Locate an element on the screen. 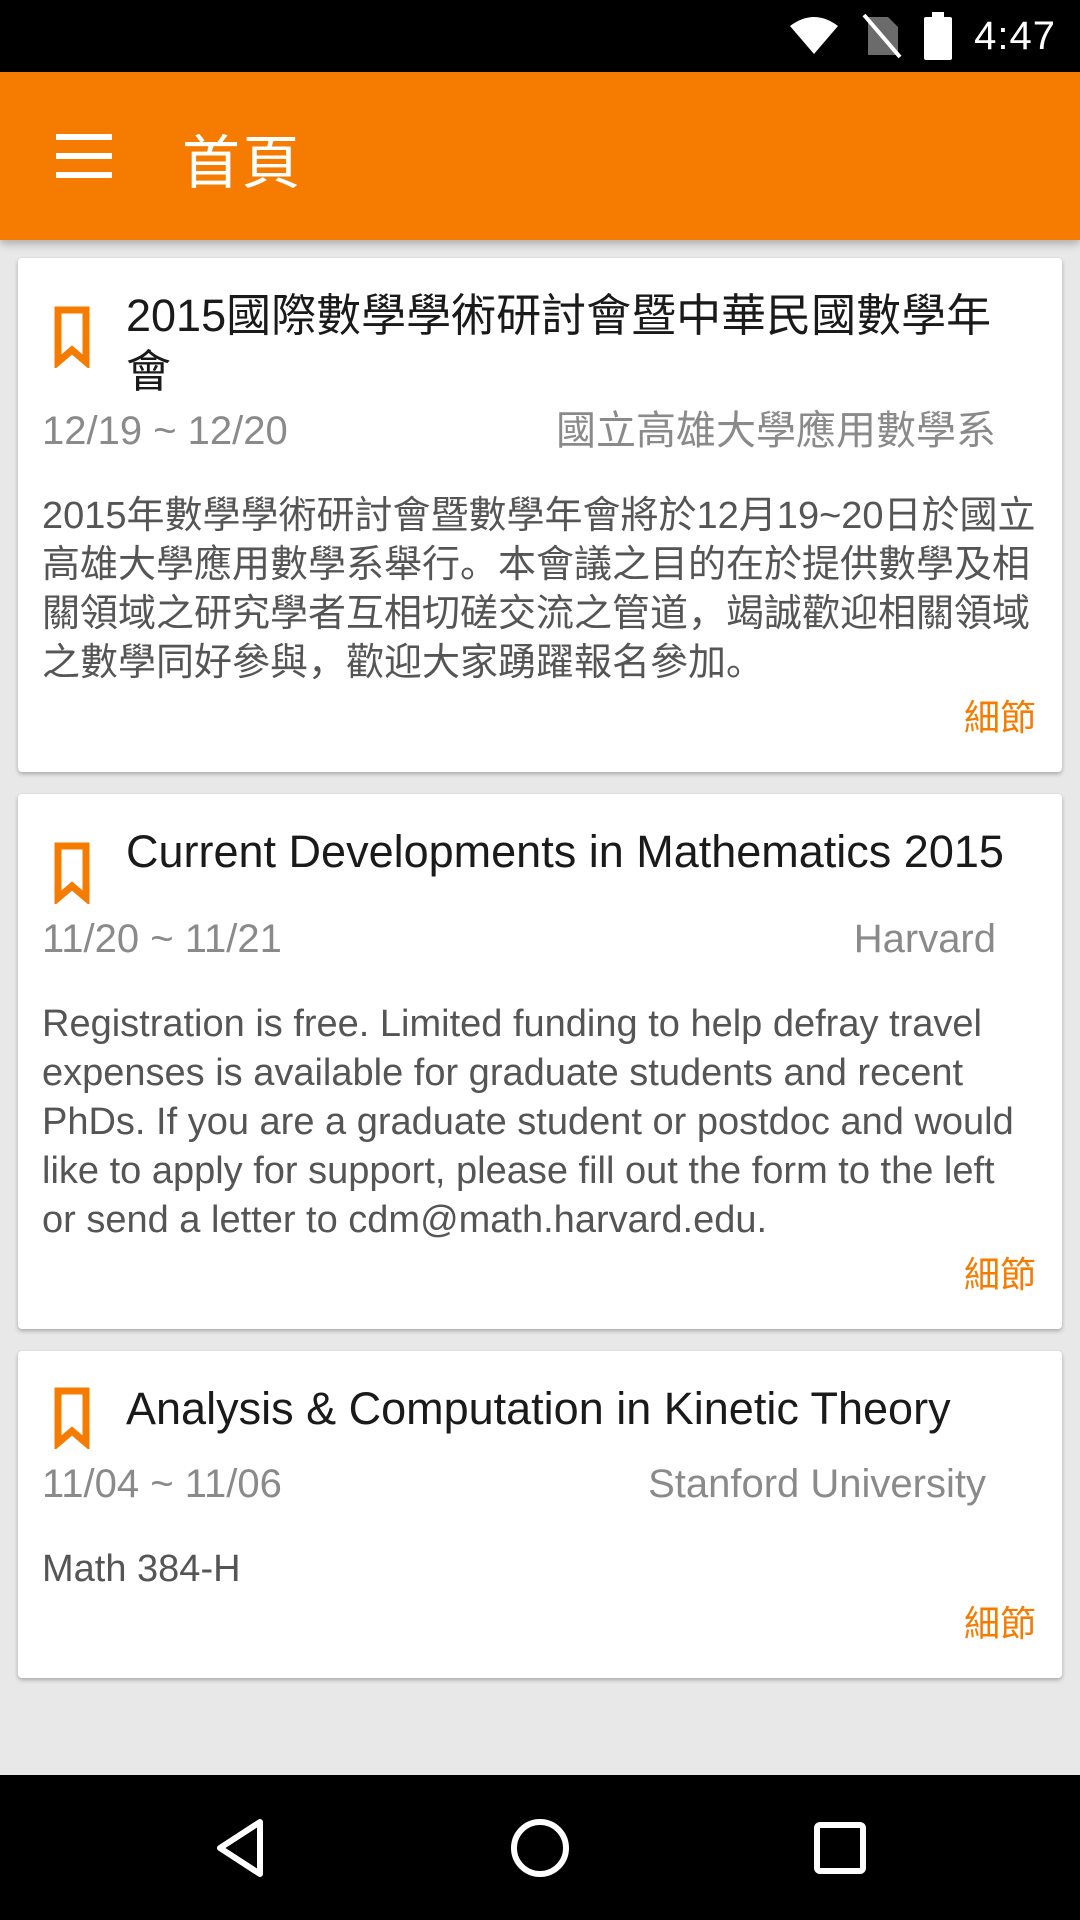 The width and height of the screenshot is (1080, 1920). event-dates: 12/19 ~ 12/20 is located at coordinates (165, 431).